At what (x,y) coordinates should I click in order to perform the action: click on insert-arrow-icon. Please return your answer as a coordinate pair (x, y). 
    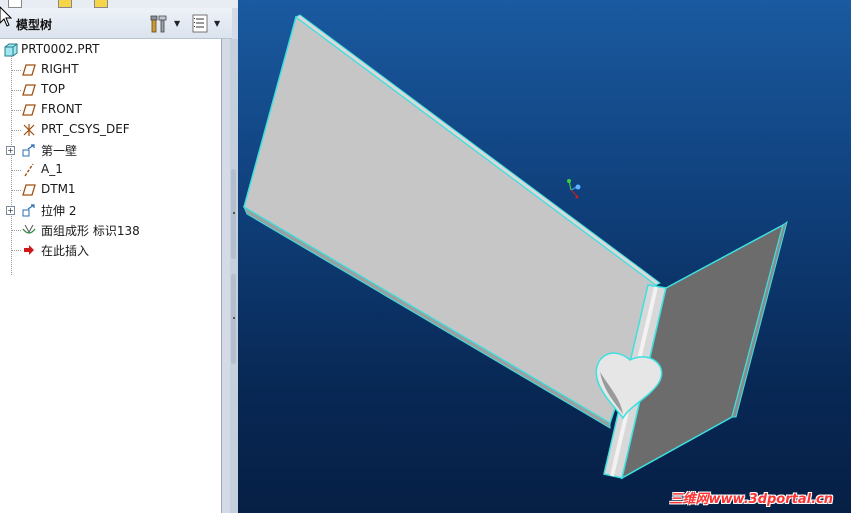
    Looking at the image, I should click on (29, 250).